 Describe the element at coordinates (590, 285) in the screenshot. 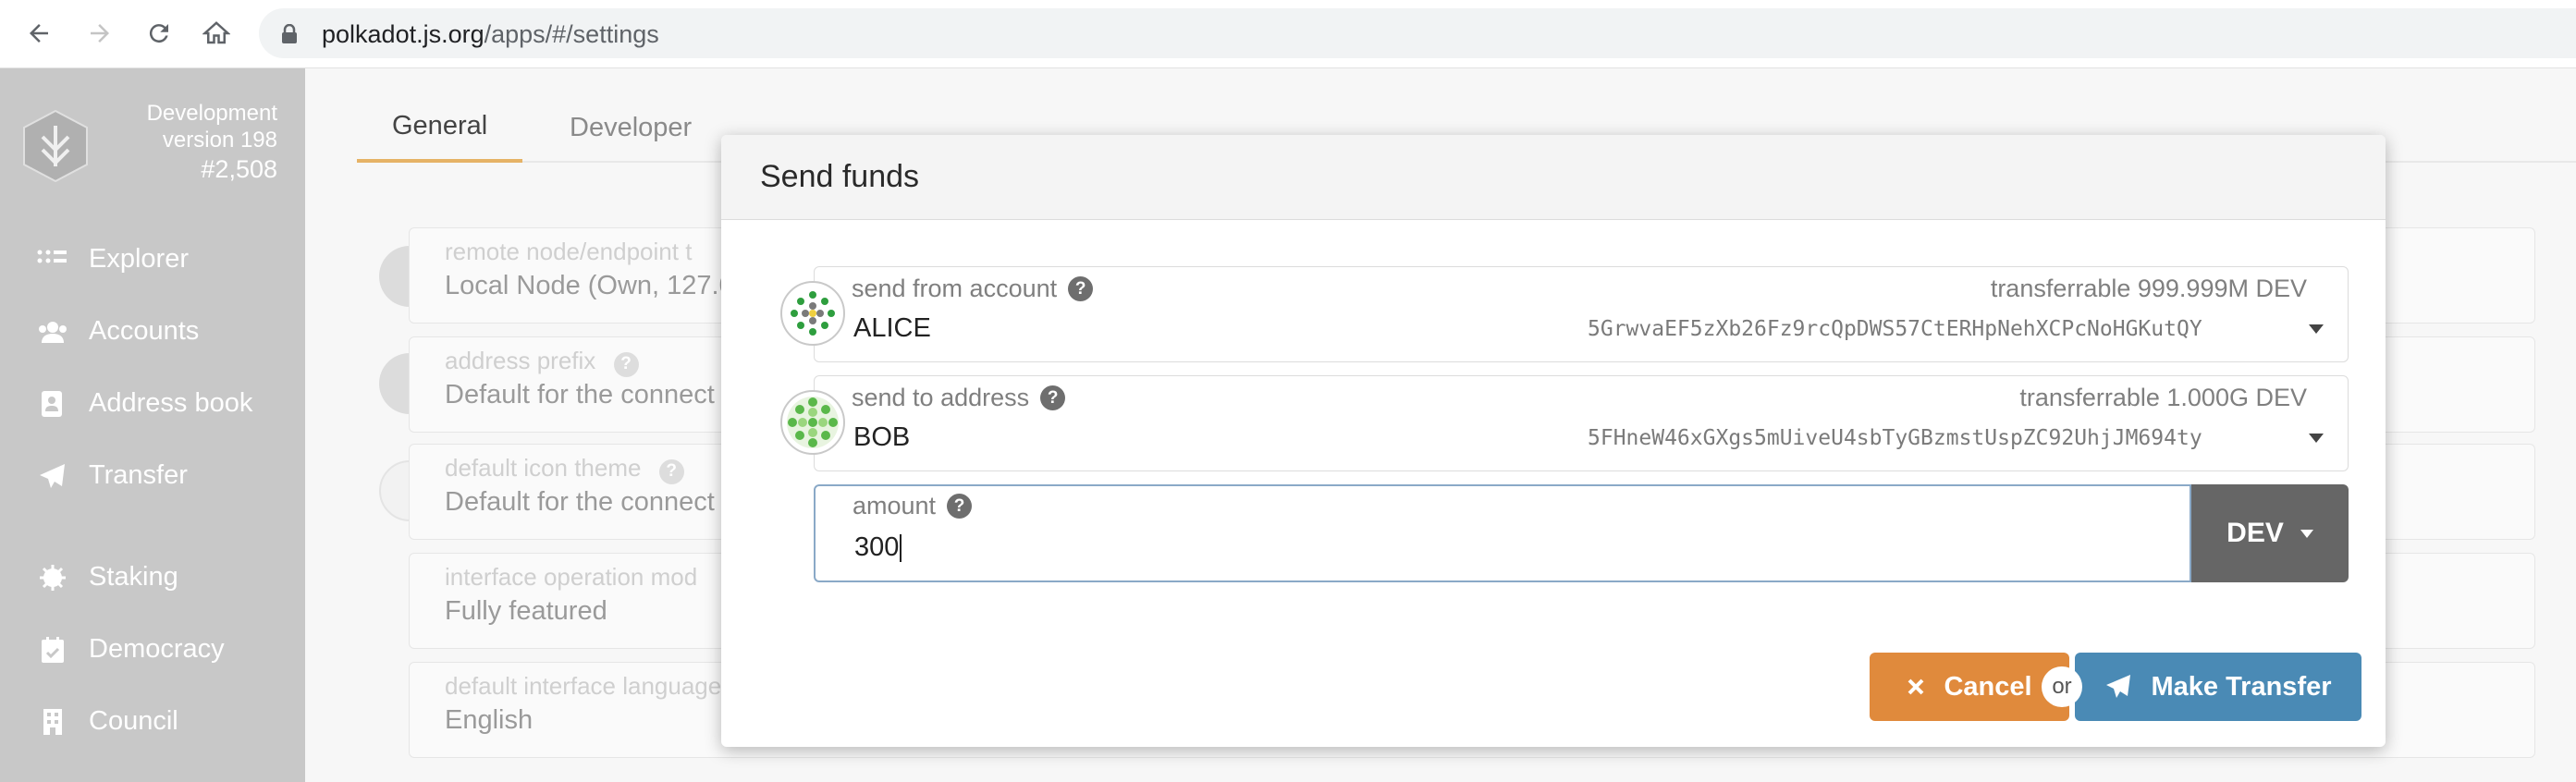

I see `field-value: Local Node (Own, 127.0` at that location.